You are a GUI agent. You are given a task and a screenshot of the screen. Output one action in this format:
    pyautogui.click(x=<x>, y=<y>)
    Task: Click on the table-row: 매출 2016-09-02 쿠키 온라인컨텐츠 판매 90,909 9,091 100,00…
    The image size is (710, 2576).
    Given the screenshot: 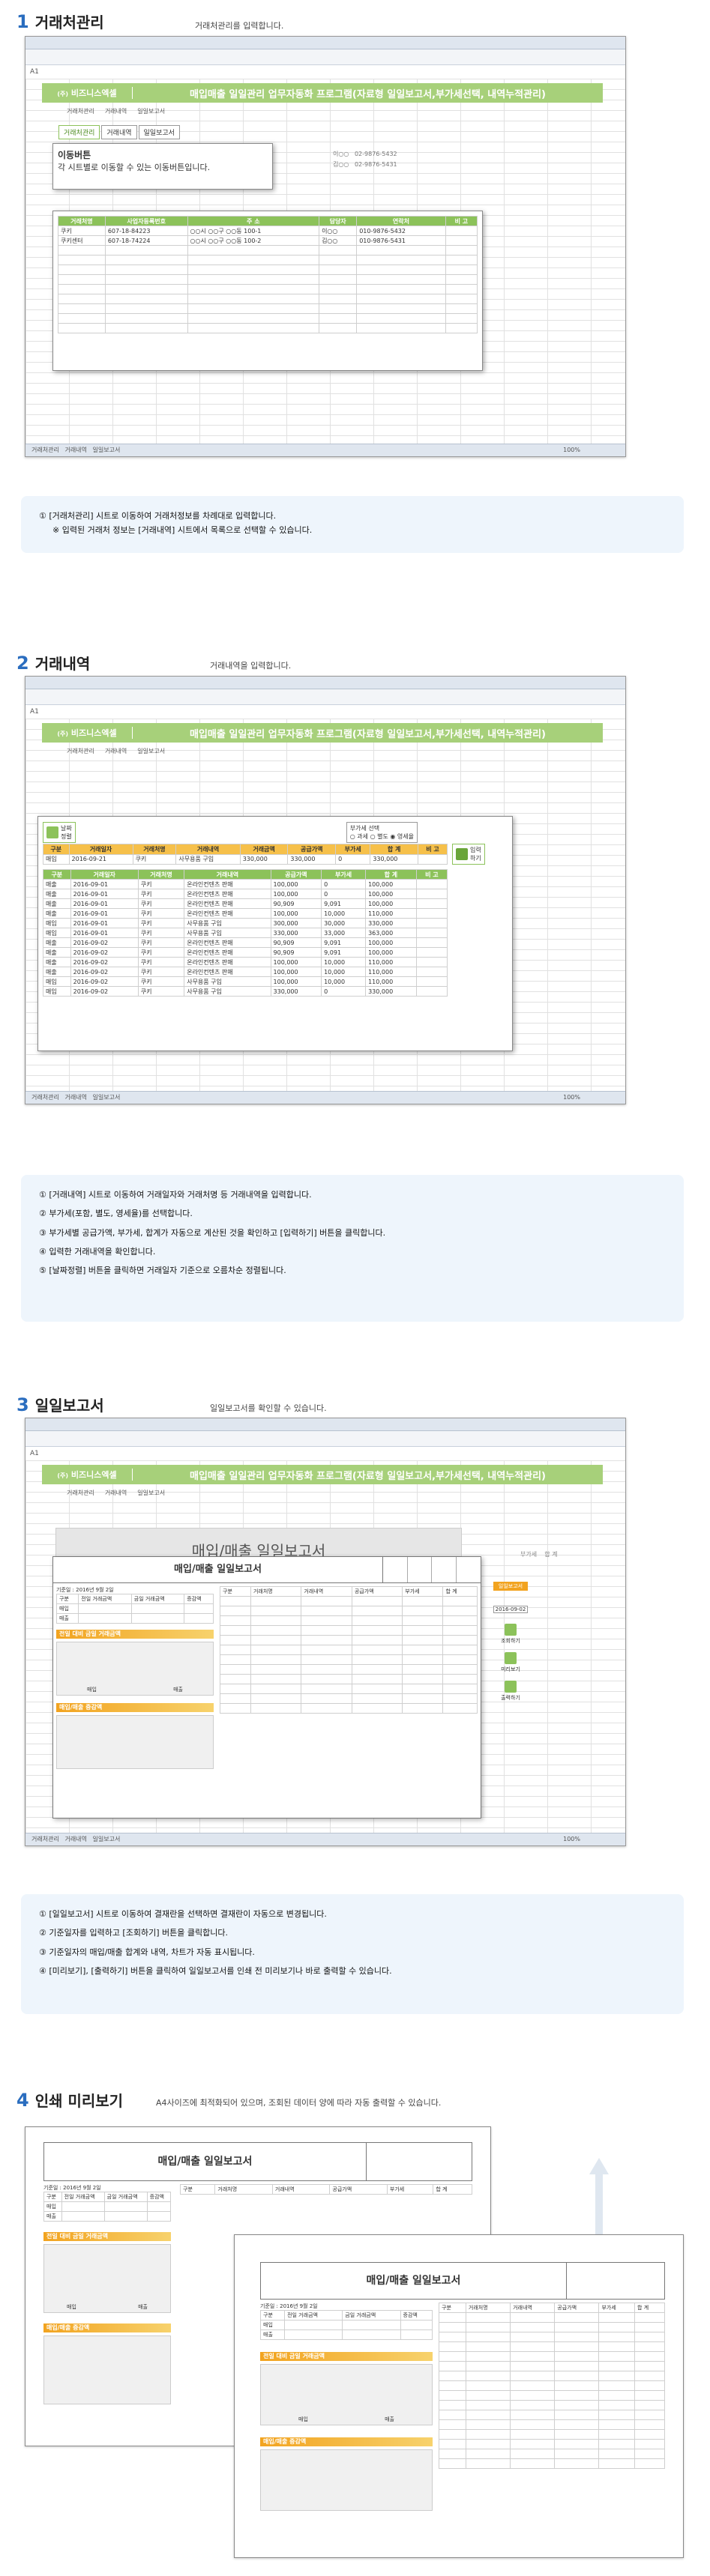 What is the action you would take?
    pyautogui.click(x=245, y=942)
    